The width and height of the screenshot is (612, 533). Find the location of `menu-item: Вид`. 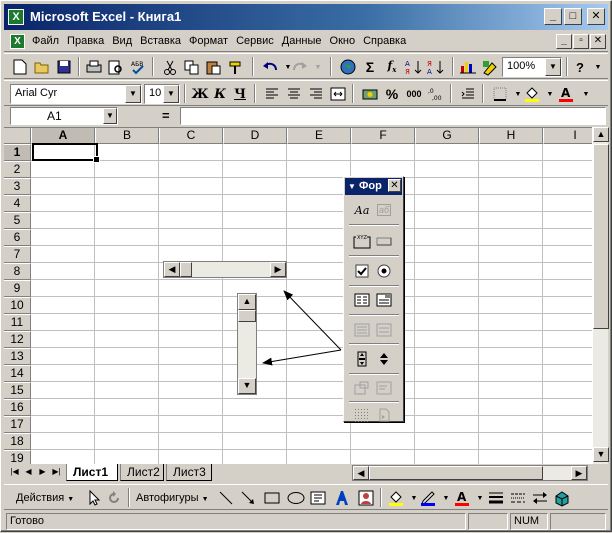

menu-item: Вид is located at coordinates (122, 41).